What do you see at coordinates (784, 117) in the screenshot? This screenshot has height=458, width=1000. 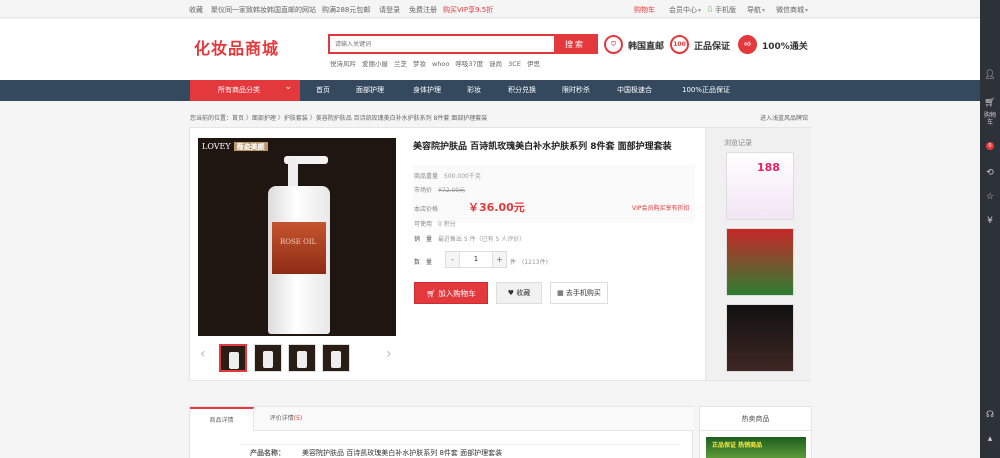 I see `brand-store-link: 进入浅蓝风品牌馆` at bounding box center [784, 117].